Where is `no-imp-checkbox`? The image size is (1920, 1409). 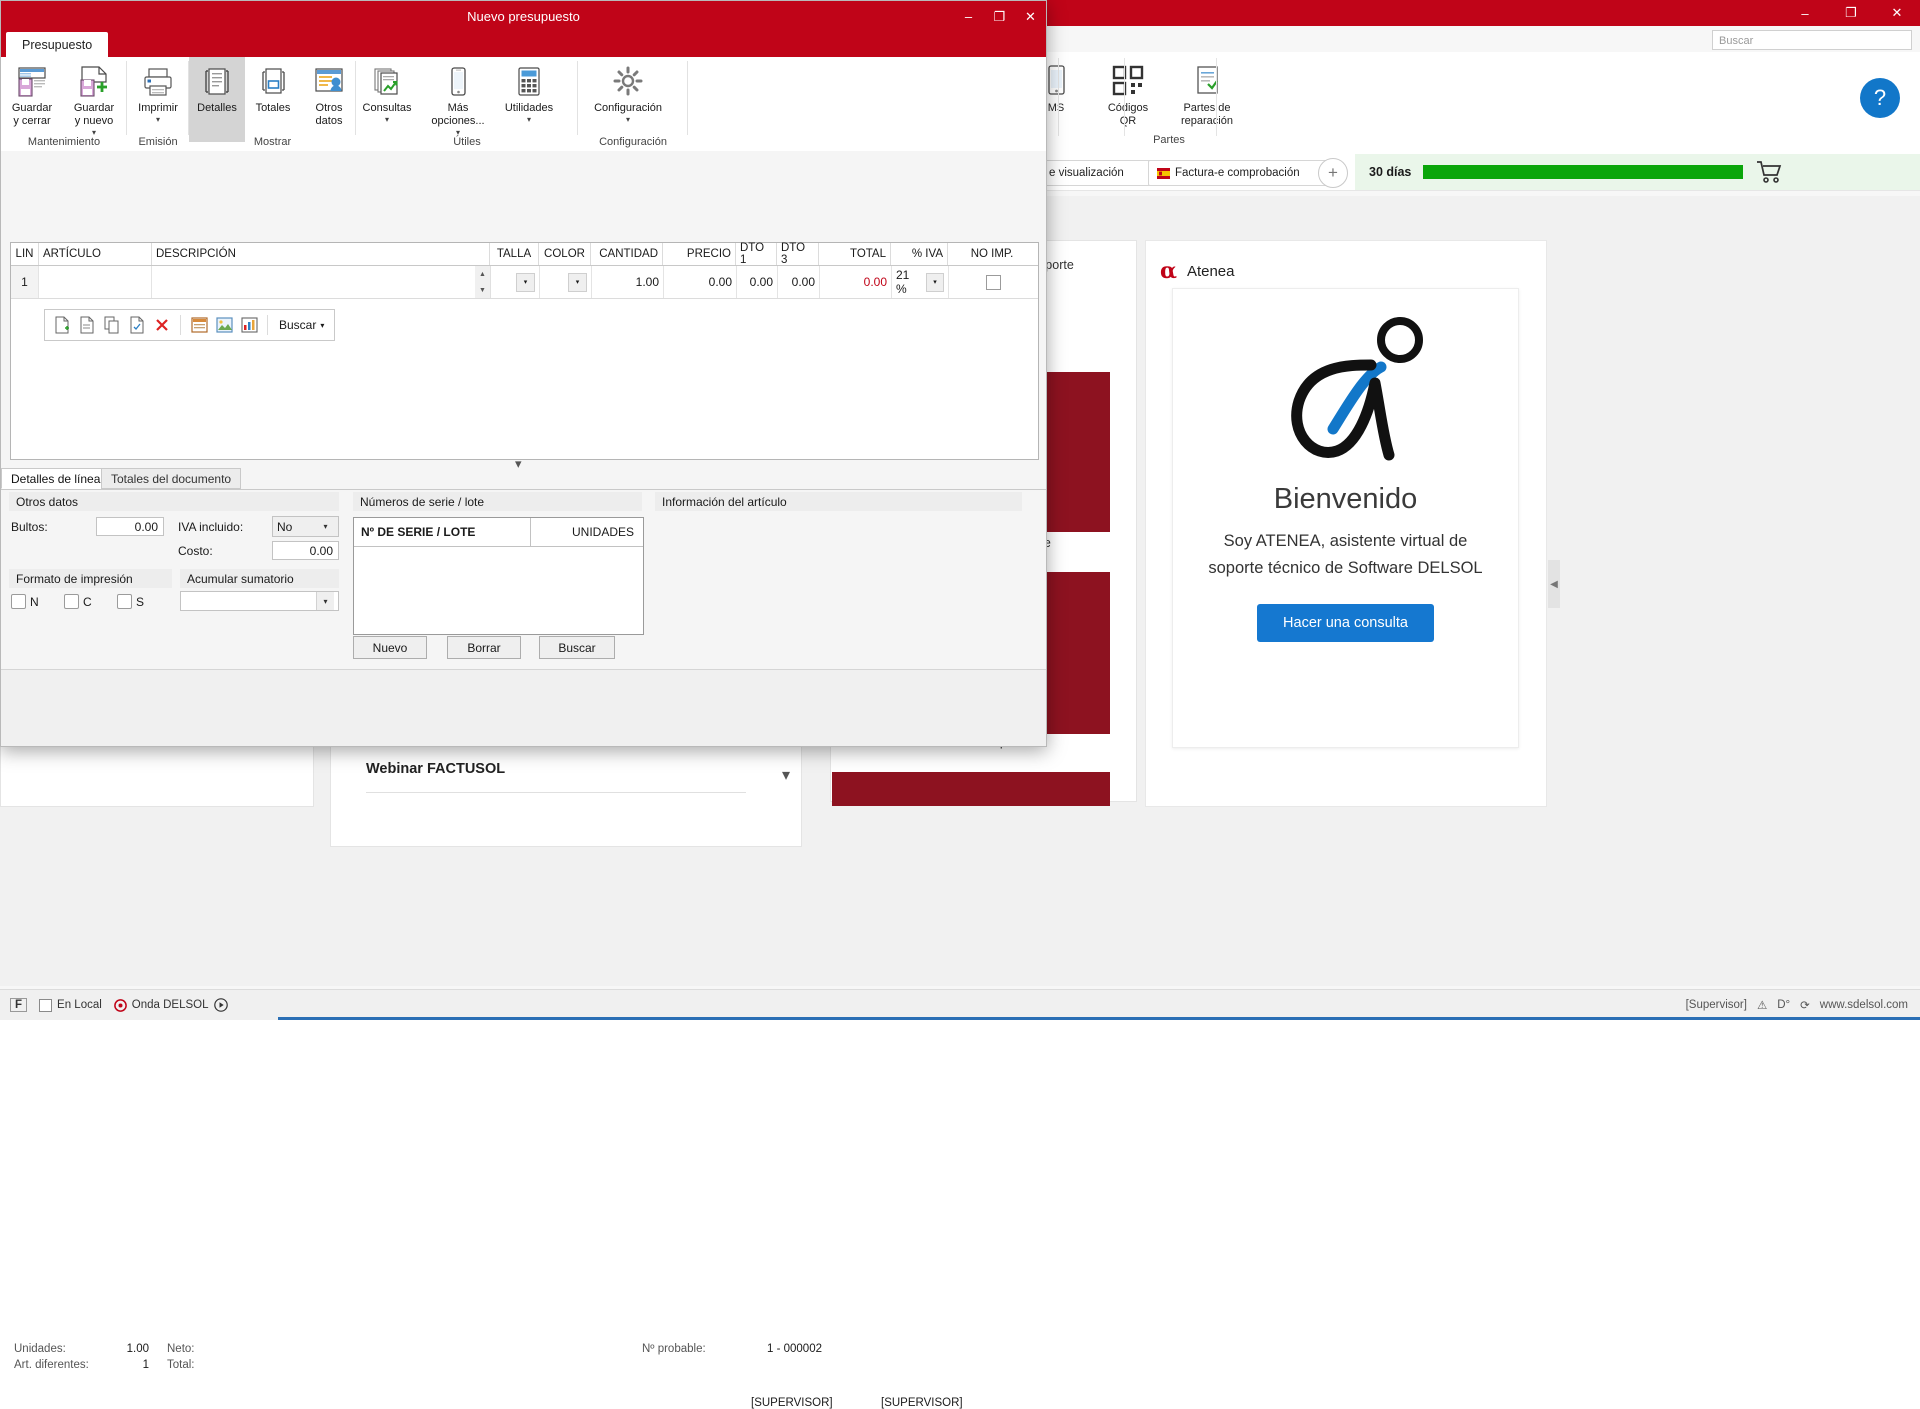
no-imp-checkbox is located at coordinates (993, 282).